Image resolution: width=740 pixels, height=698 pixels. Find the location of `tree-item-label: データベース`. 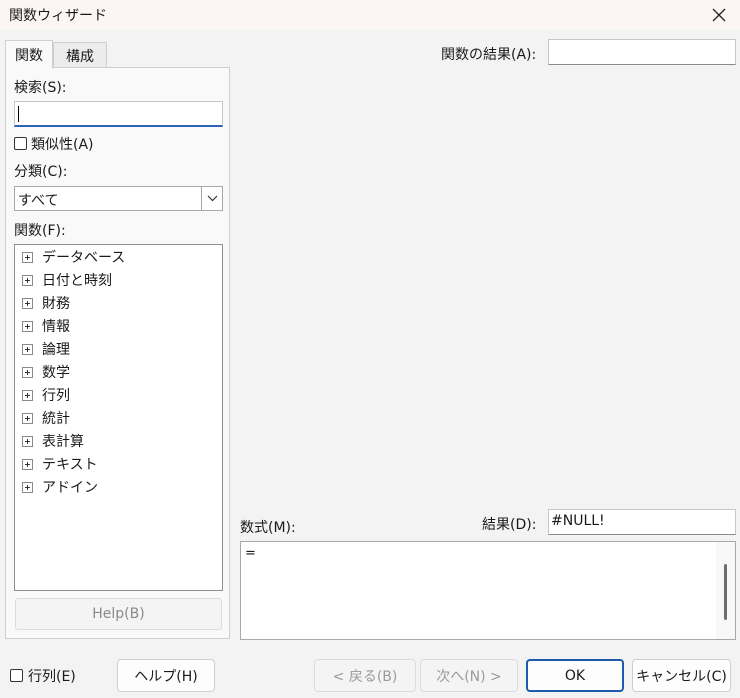

tree-item-label: データベース is located at coordinates (84, 258).